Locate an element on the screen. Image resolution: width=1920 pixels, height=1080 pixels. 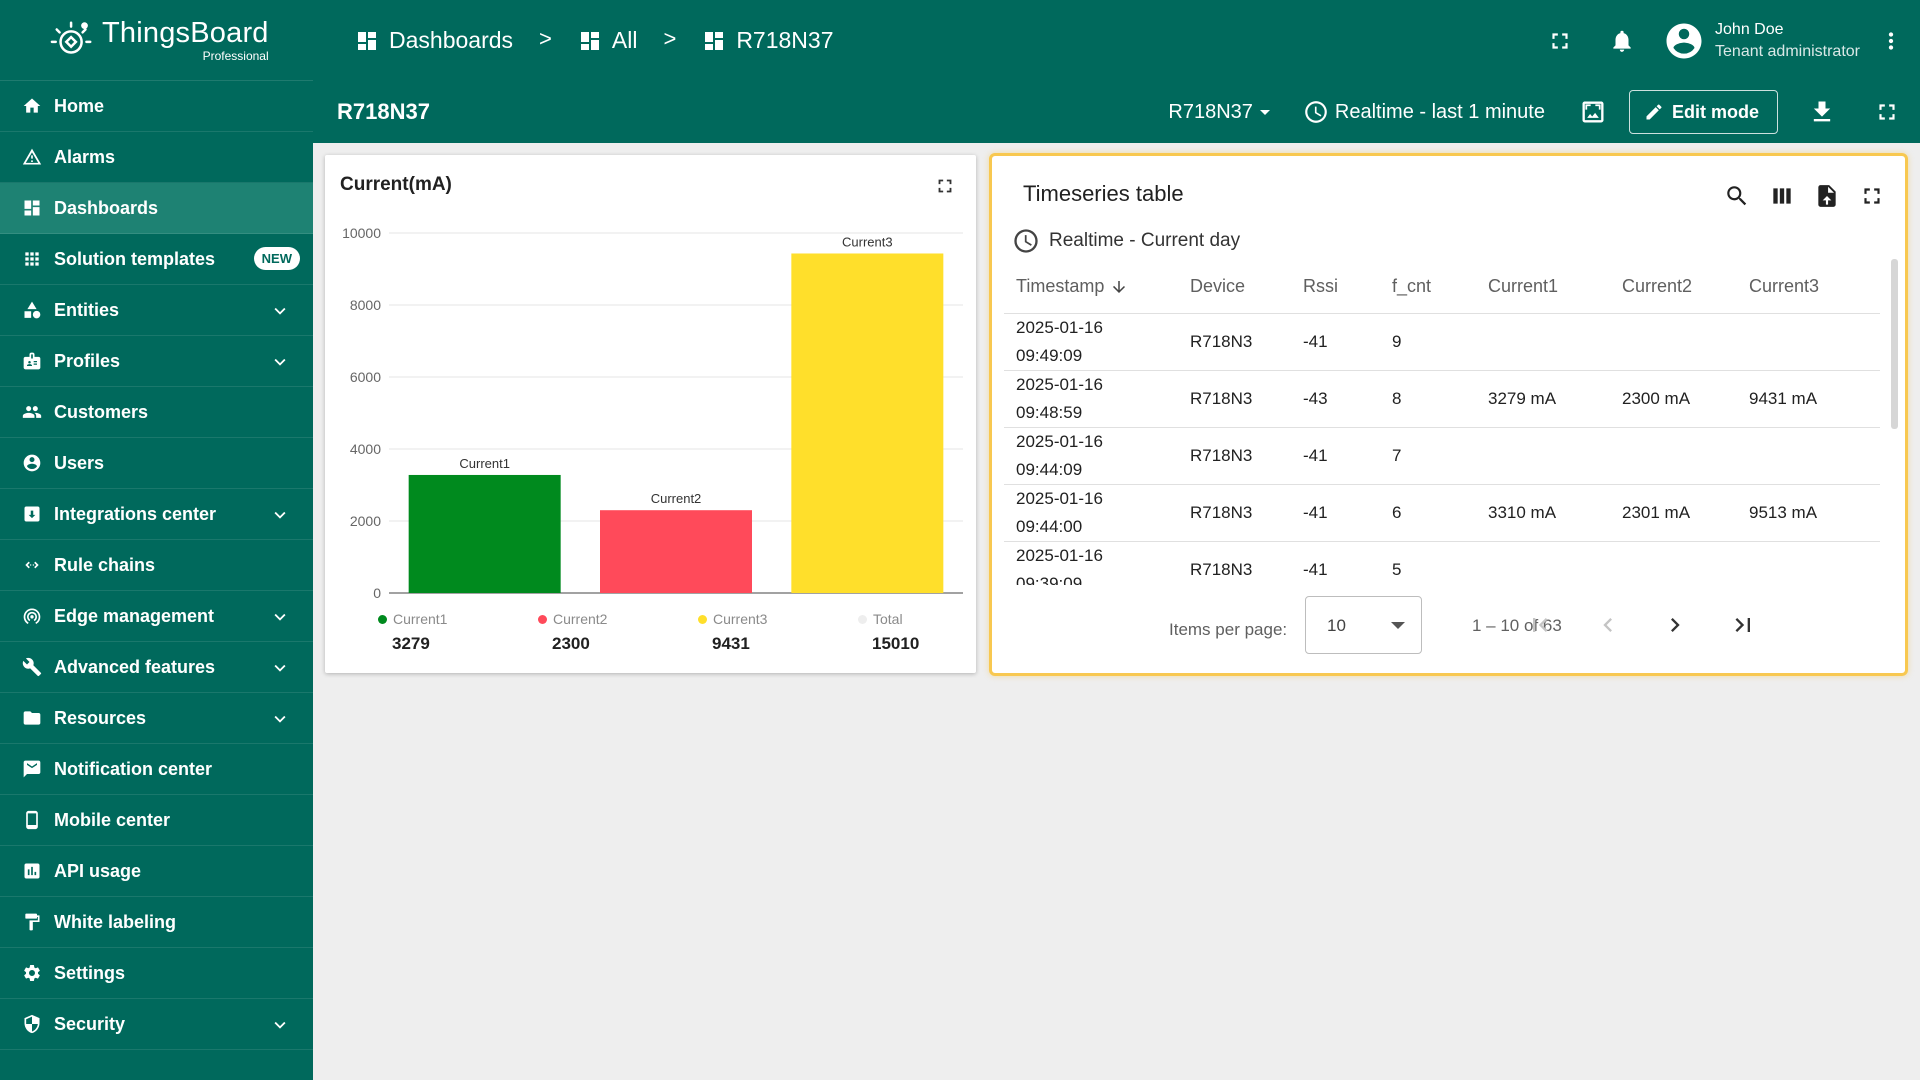
sidebar-item-label: Customers is located at coordinates (101, 411).